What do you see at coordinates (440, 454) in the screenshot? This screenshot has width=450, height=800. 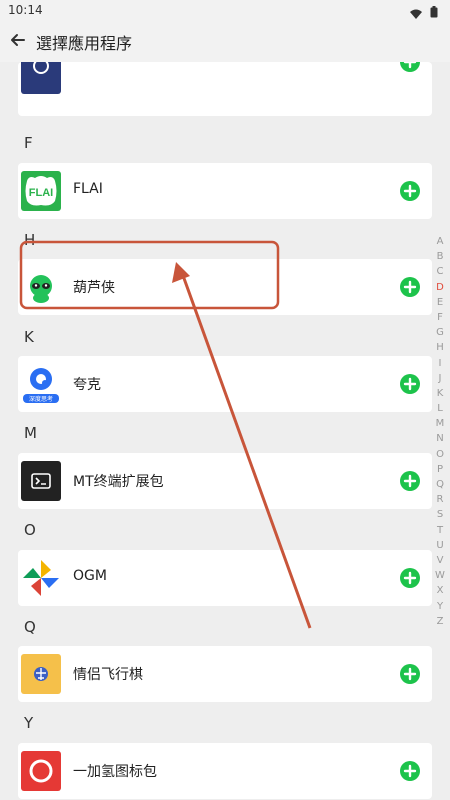 I see `index-letter-o: O` at bounding box center [440, 454].